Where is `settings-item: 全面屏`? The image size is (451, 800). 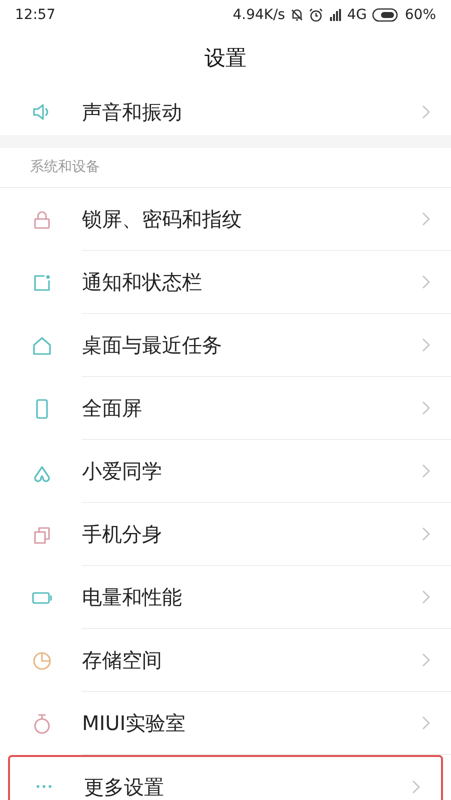 settings-item: 全面屏 is located at coordinates (225, 408).